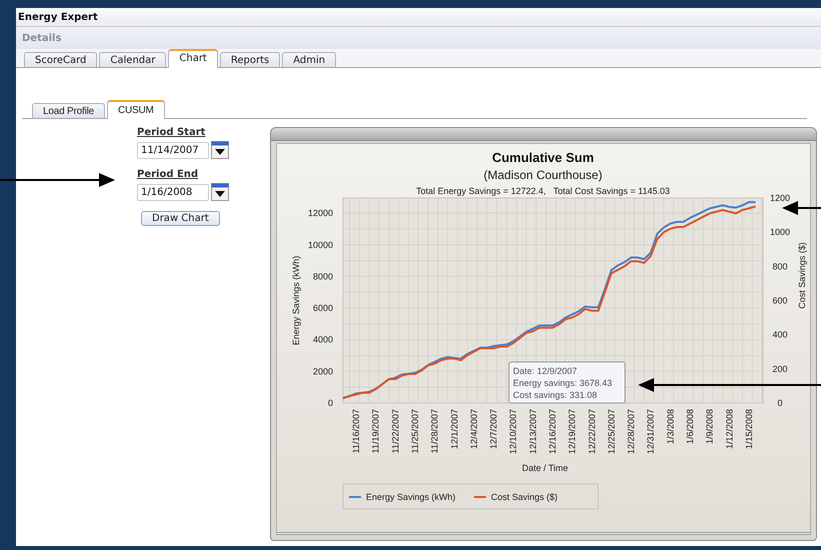  Describe the element at coordinates (572, 431) in the screenshot. I see `x-axis-tick-label: 12/19/2007` at that location.